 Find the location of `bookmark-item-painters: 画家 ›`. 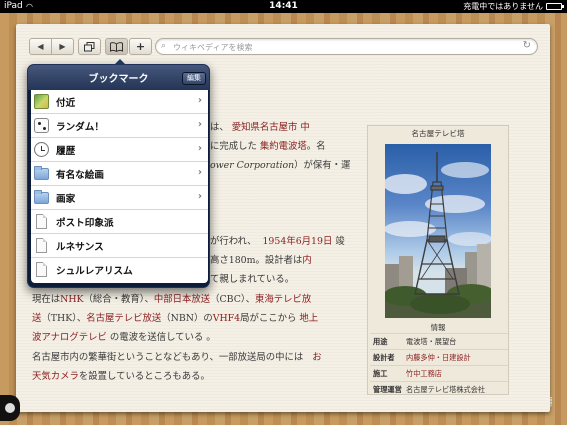

bookmark-item-painters: 画家 › is located at coordinates (119, 198).